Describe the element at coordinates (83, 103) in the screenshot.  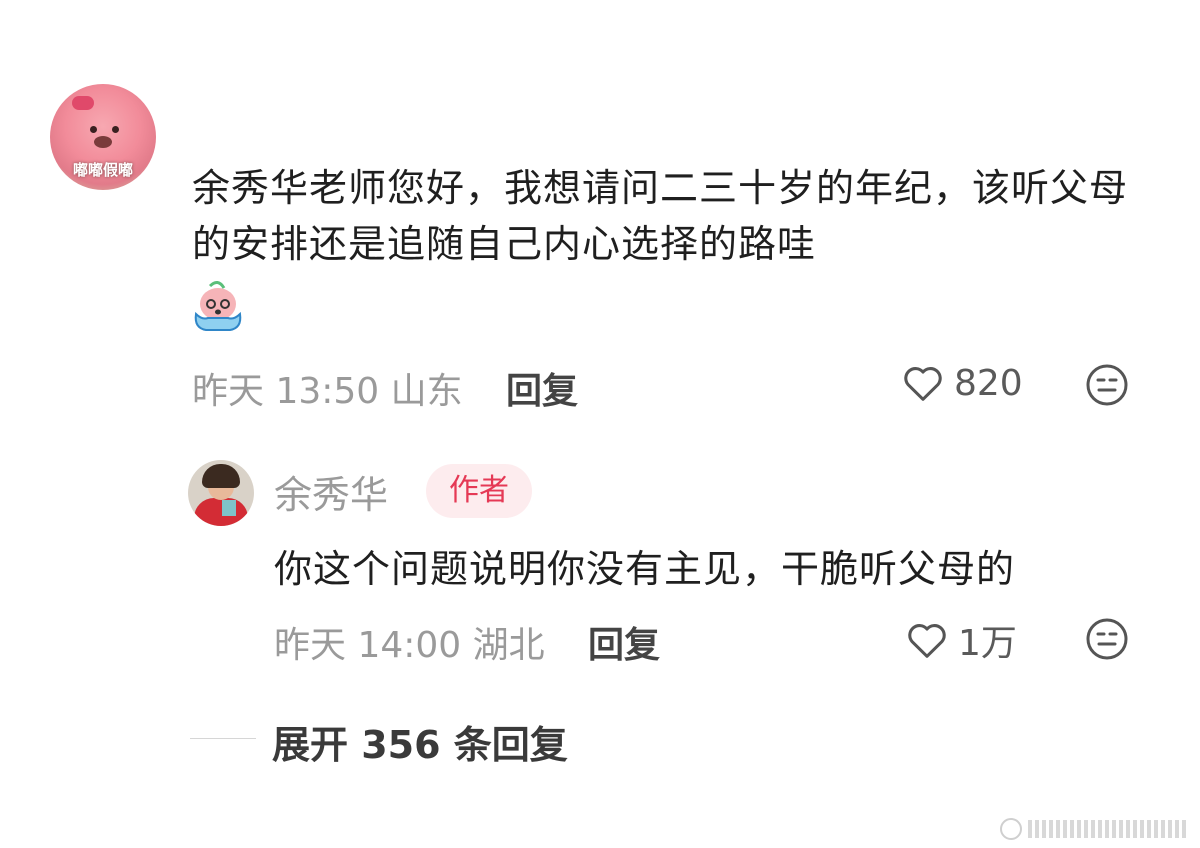
I see `bow-decoration` at that location.